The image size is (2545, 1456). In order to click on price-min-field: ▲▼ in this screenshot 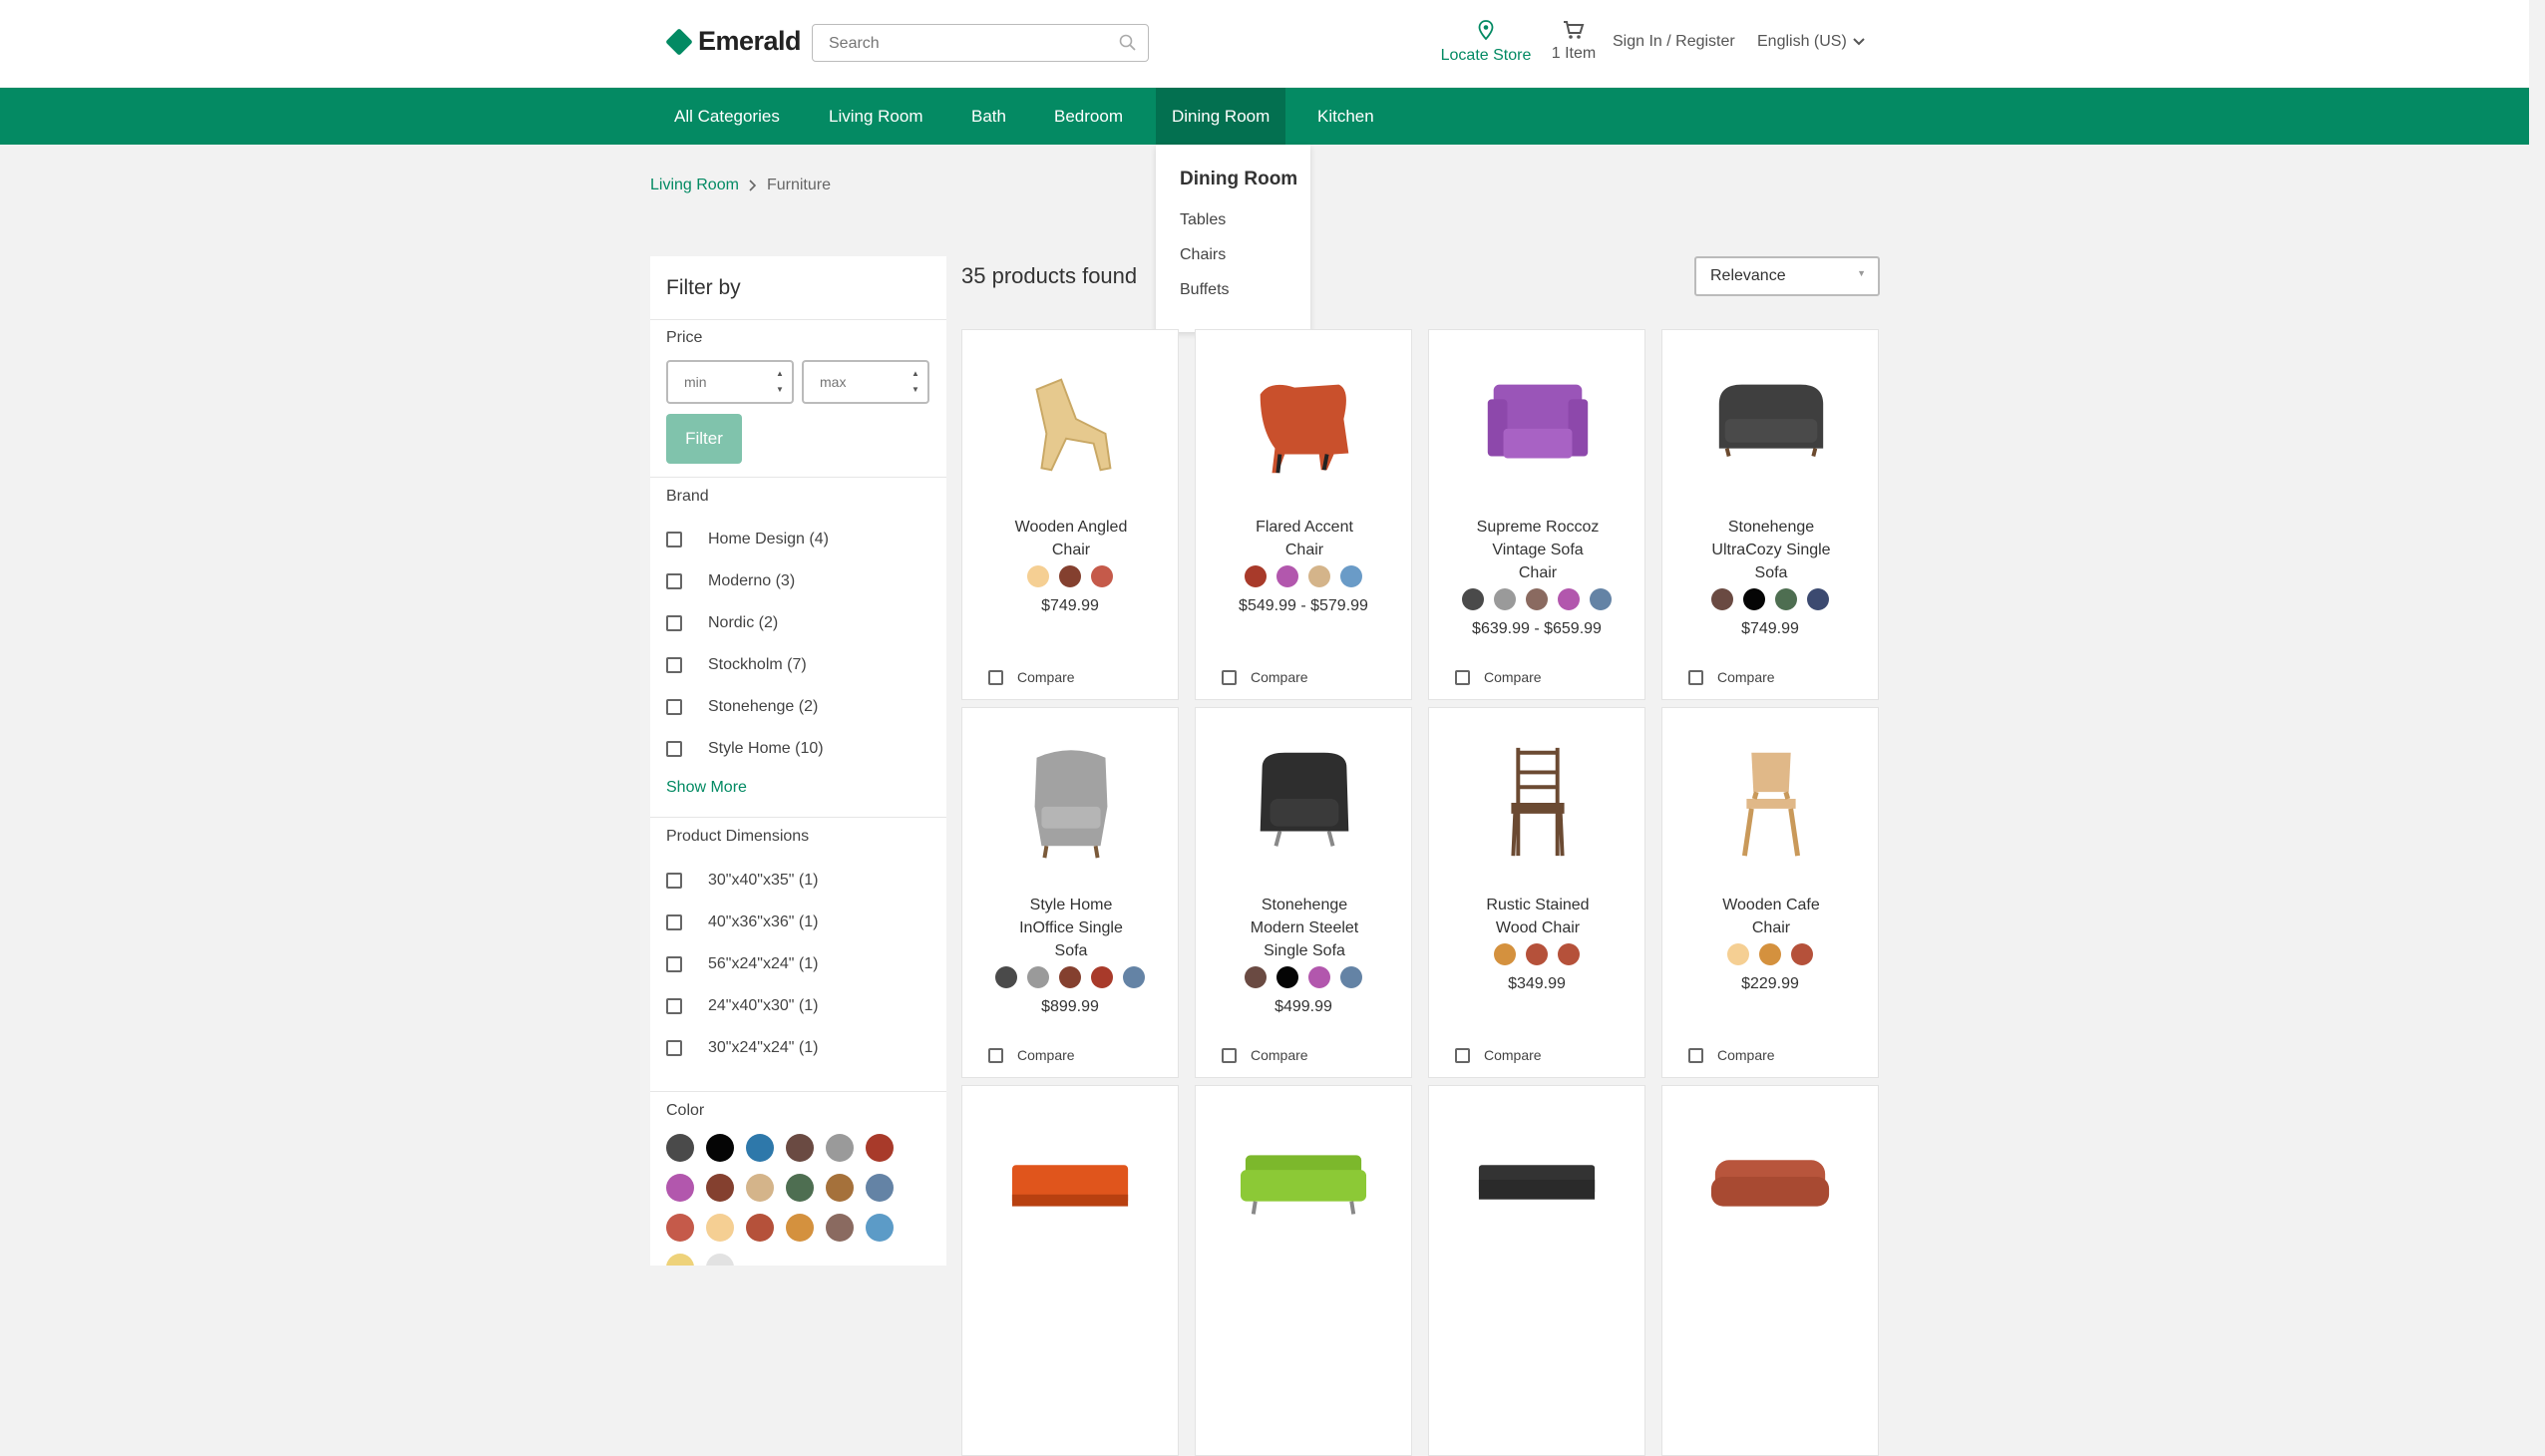, I will do `click(730, 382)`.